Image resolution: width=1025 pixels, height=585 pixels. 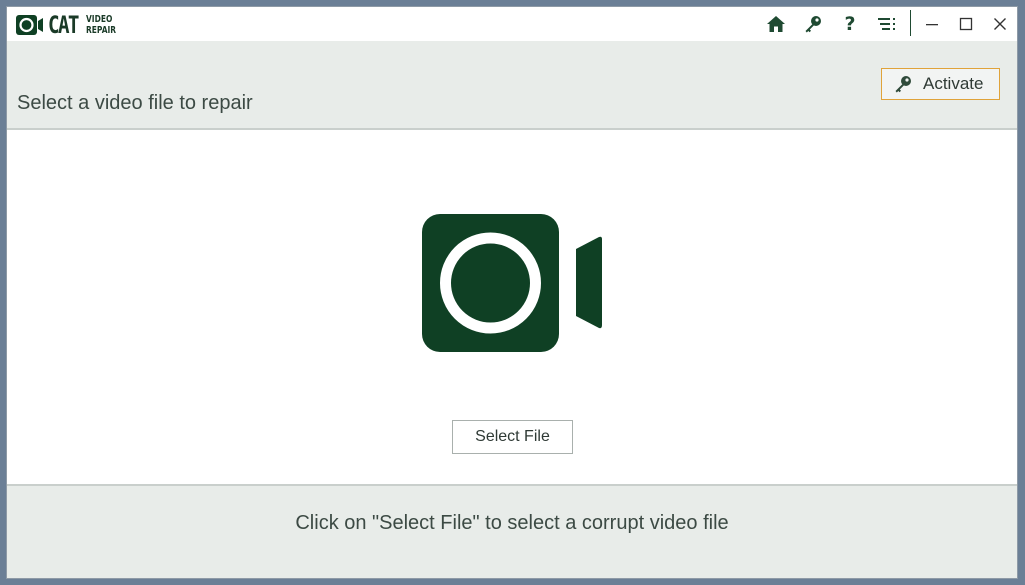 I want to click on activate-label: Activate, so click(x=953, y=83).